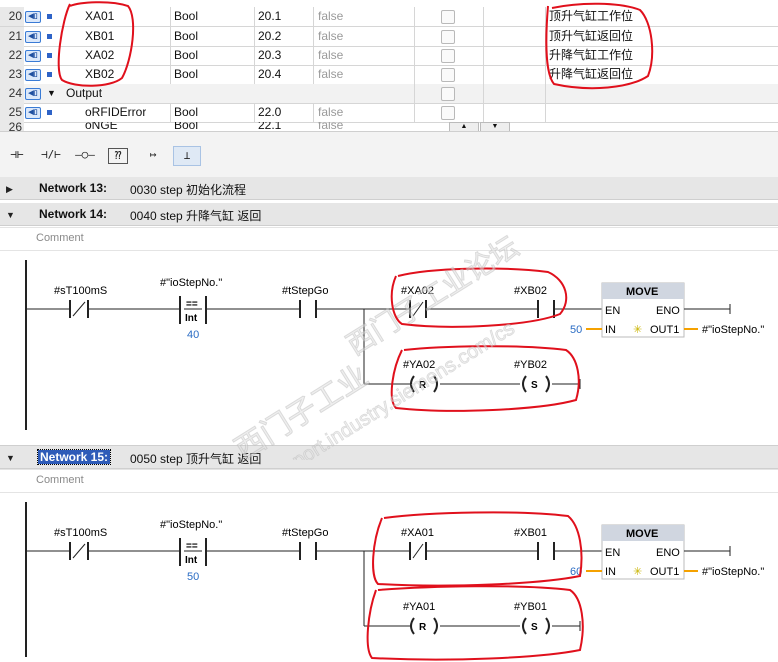  I want to click on contact-operand: #tStepGo, so click(305, 533).